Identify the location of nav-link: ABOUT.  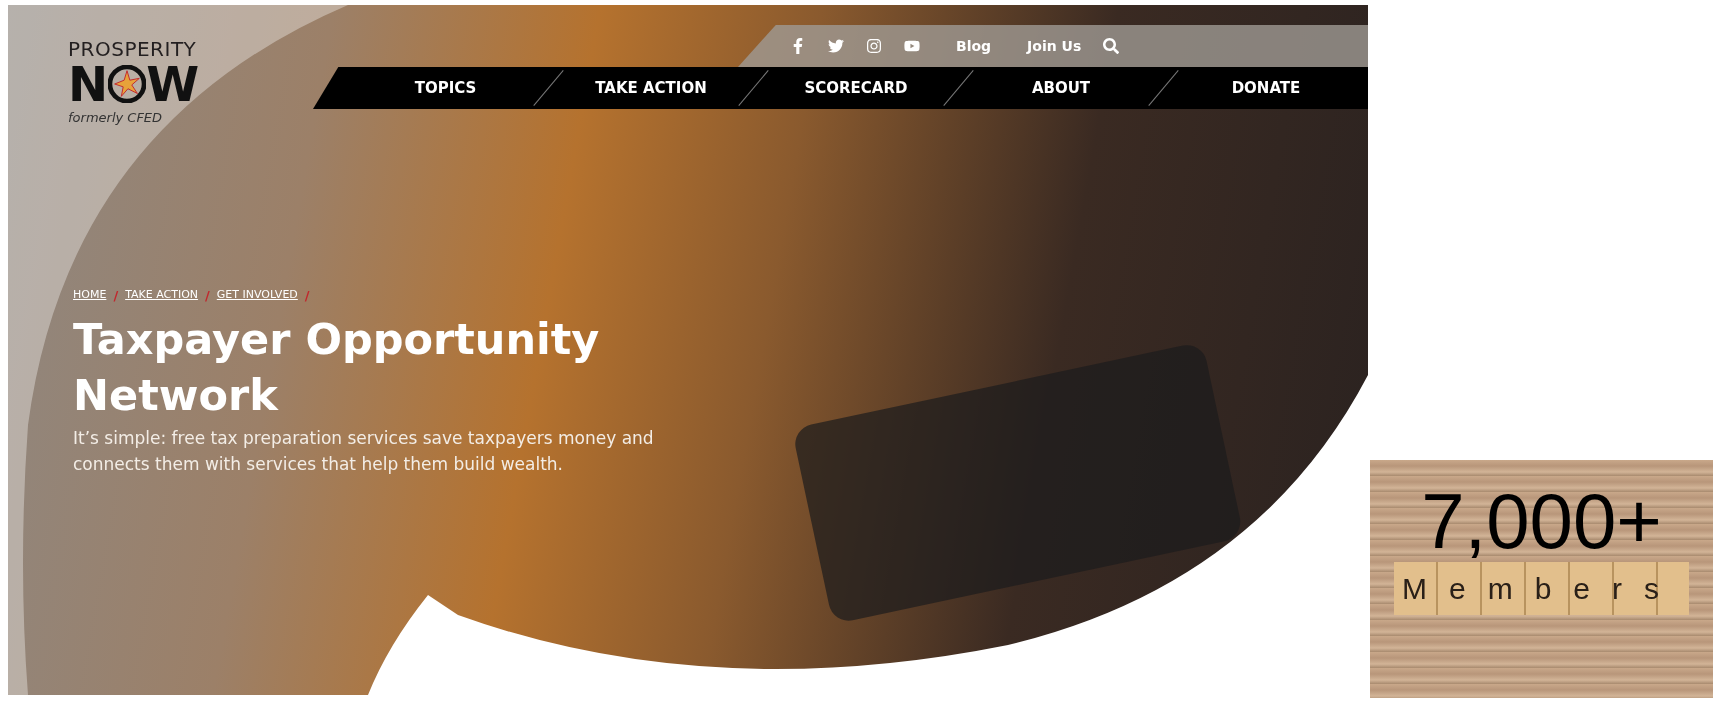
(1061, 88).